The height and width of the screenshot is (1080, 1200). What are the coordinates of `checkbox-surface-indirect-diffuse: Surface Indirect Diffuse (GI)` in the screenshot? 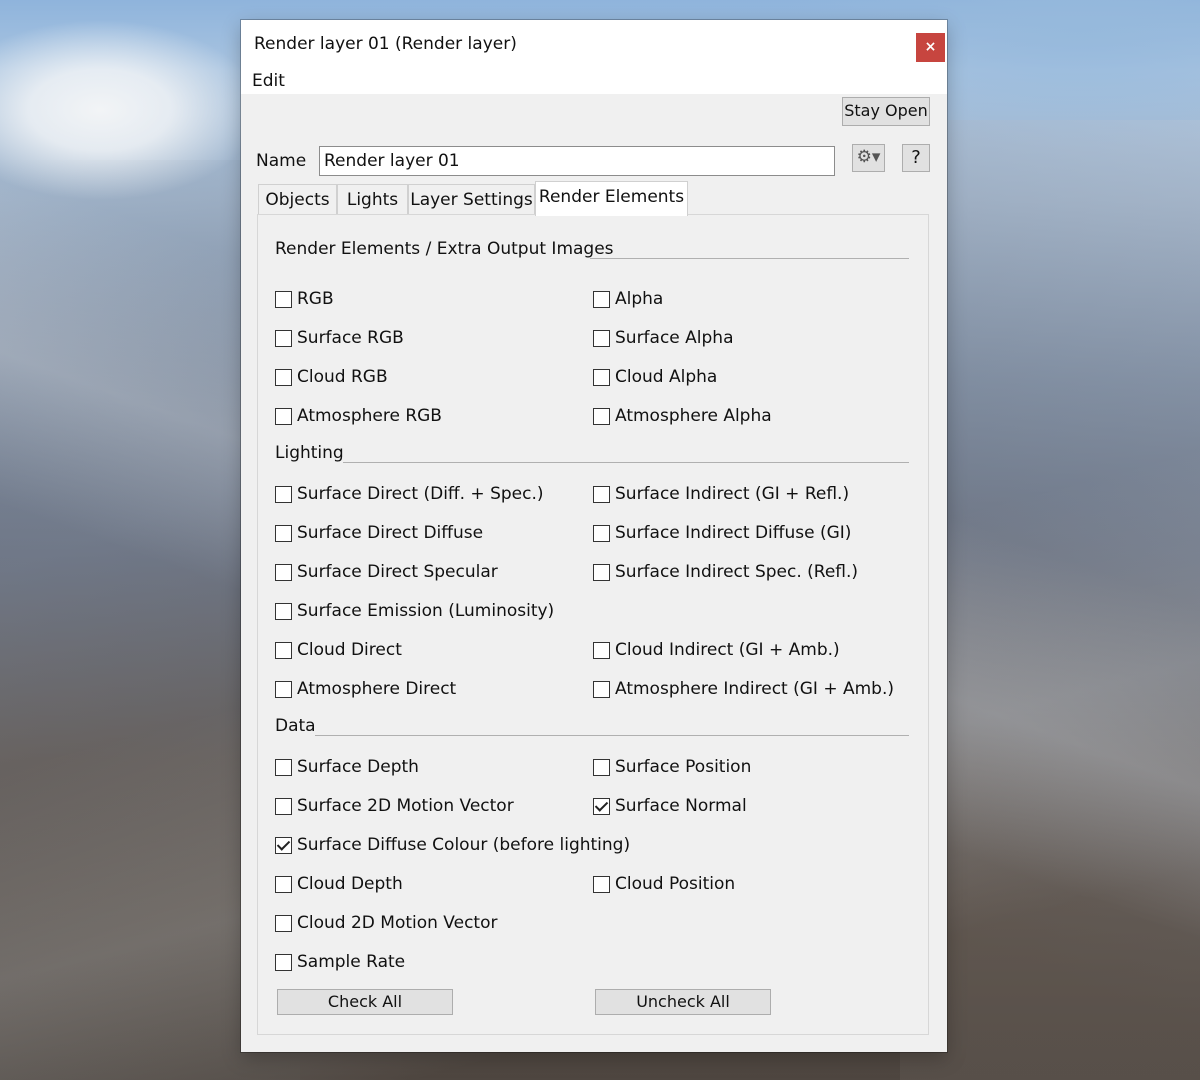 It's located at (722, 533).